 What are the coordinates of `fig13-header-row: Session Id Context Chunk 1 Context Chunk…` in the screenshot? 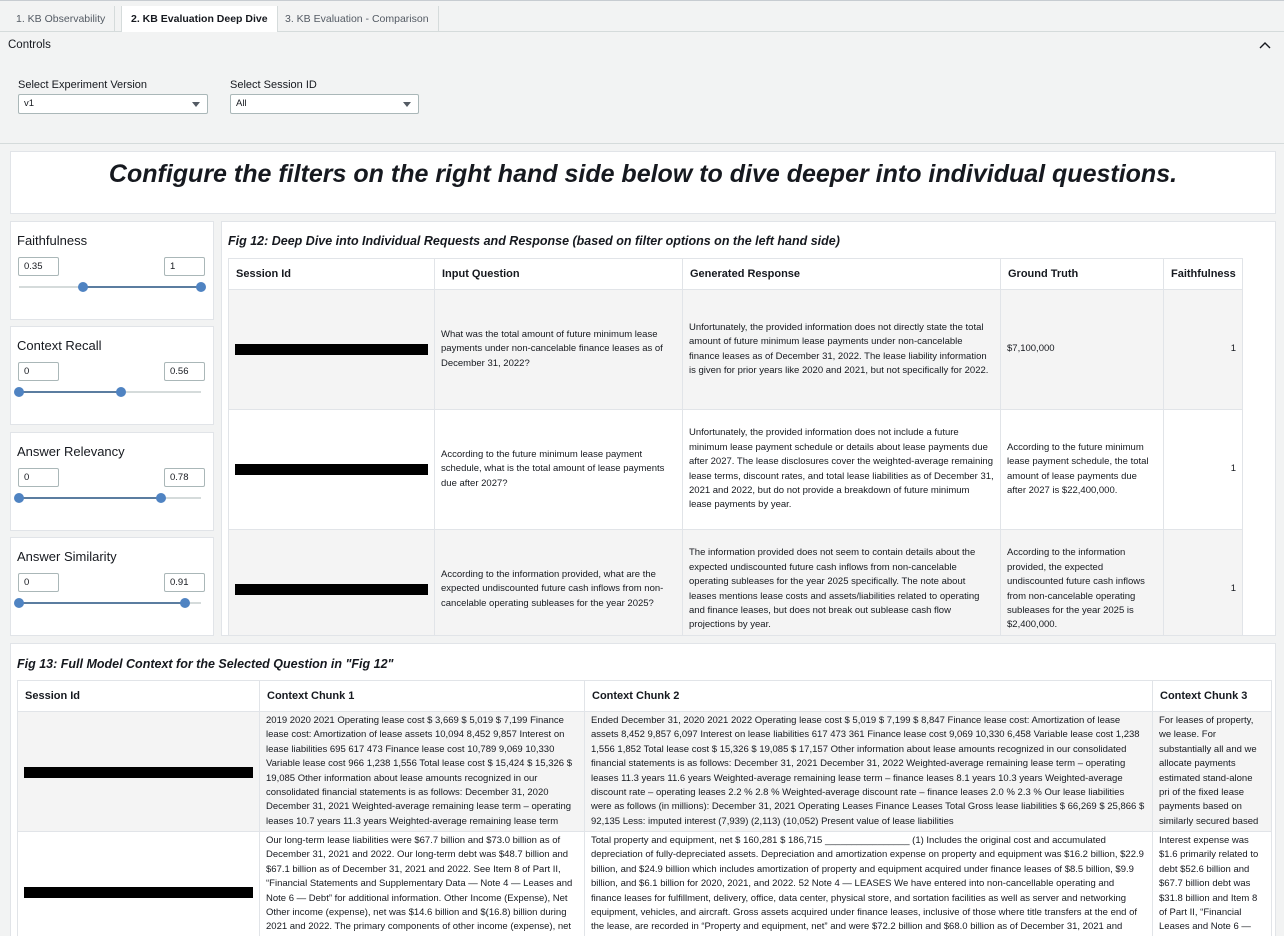 It's located at (644, 696).